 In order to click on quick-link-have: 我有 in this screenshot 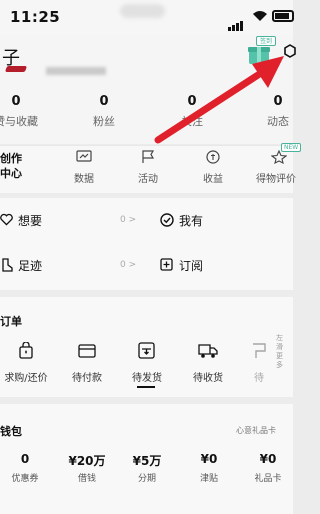, I will do `click(225, 221)`.